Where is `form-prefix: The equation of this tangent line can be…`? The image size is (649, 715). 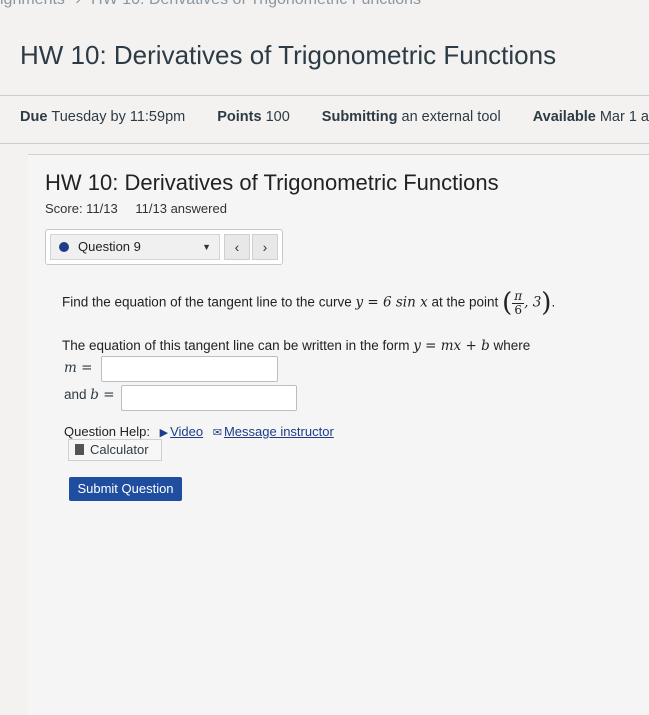
form-prefix: The equation of this tangent line can be… is located at coordinates (236, 345).